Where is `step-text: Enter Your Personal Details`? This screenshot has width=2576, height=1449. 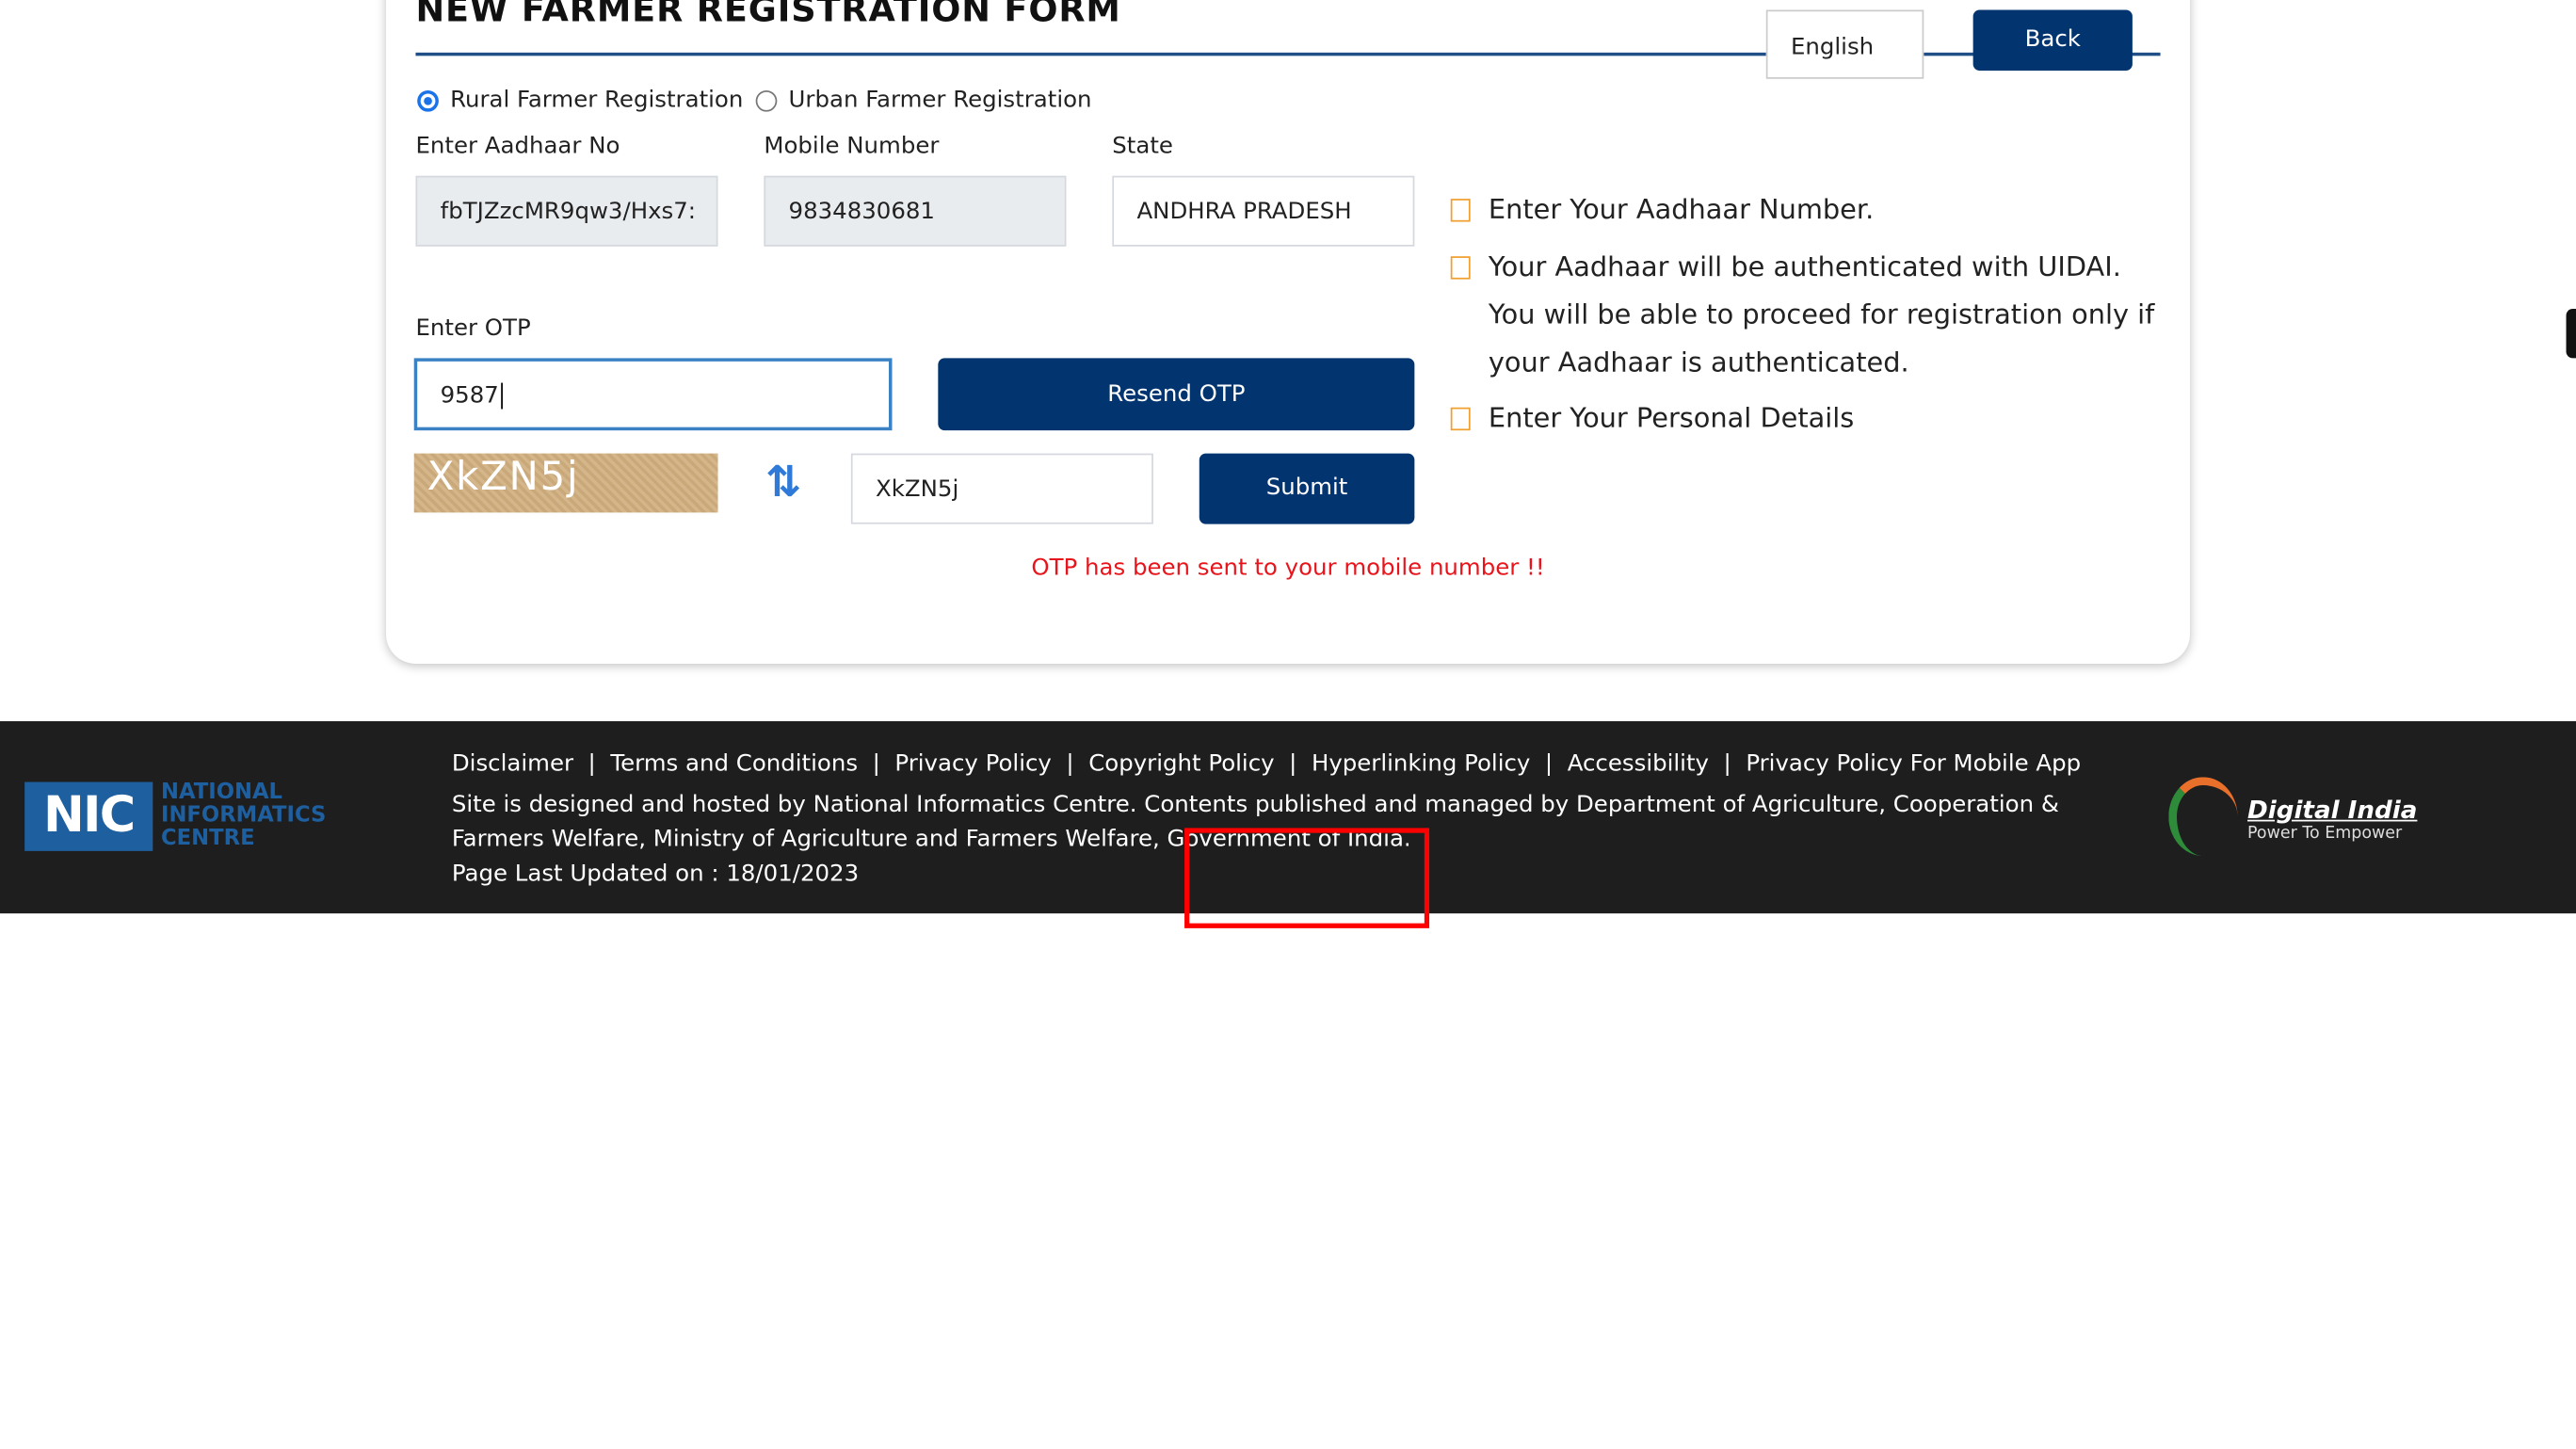
step-text: Enter Your Personal Details is located at coordinates (1671, 418).